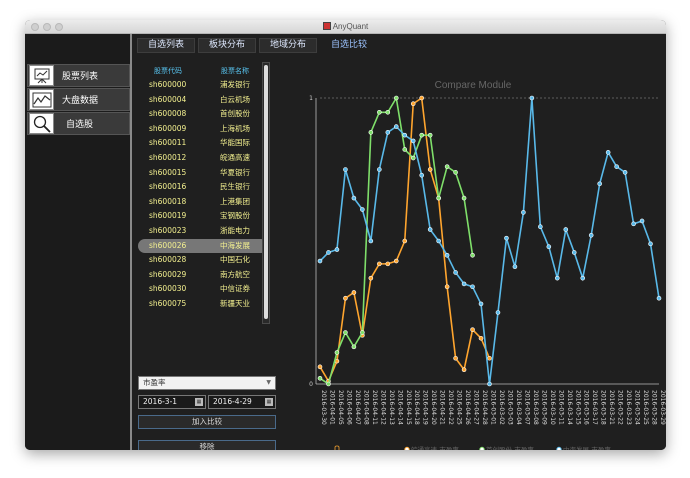 This screenshot has width=690, height=478. Describe the element at coordinates (203, 100) in the screenshot. I see `table-row: sh600004 白云机场` at that location.